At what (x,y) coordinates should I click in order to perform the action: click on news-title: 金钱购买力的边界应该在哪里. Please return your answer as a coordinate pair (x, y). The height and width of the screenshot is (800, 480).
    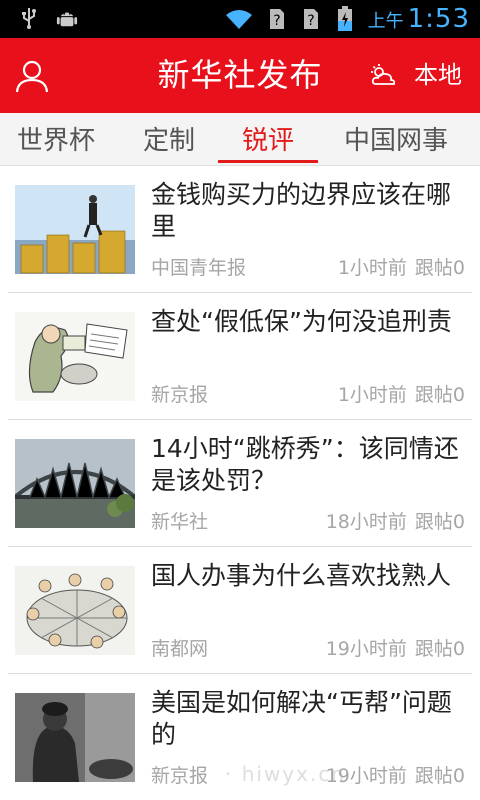
    Looking at the image, I should click on (301, 210).